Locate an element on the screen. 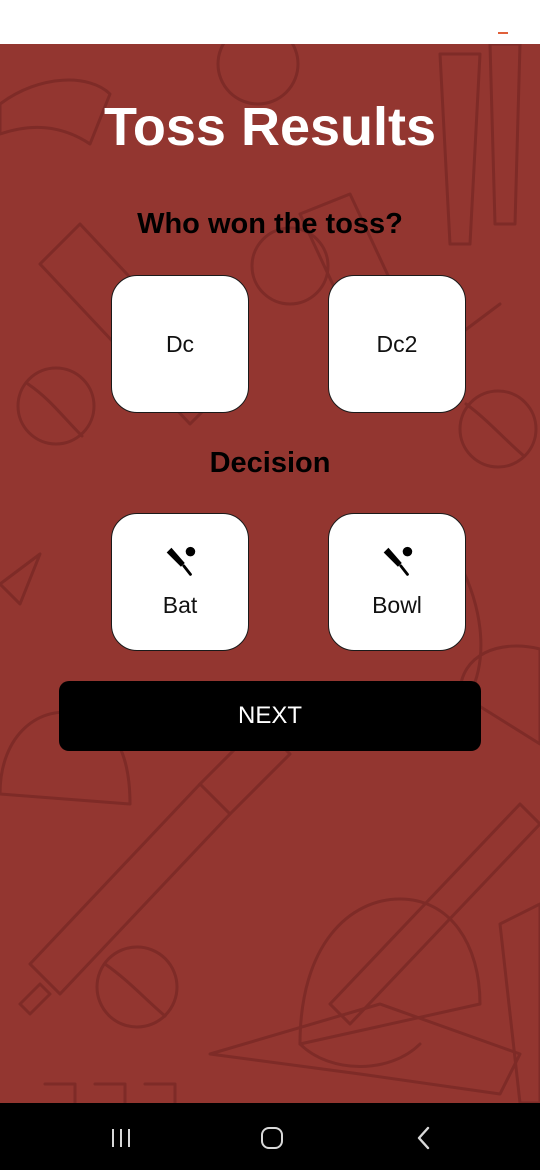  decision-bowl-button: Bowl is located at coordinates (397, 582).